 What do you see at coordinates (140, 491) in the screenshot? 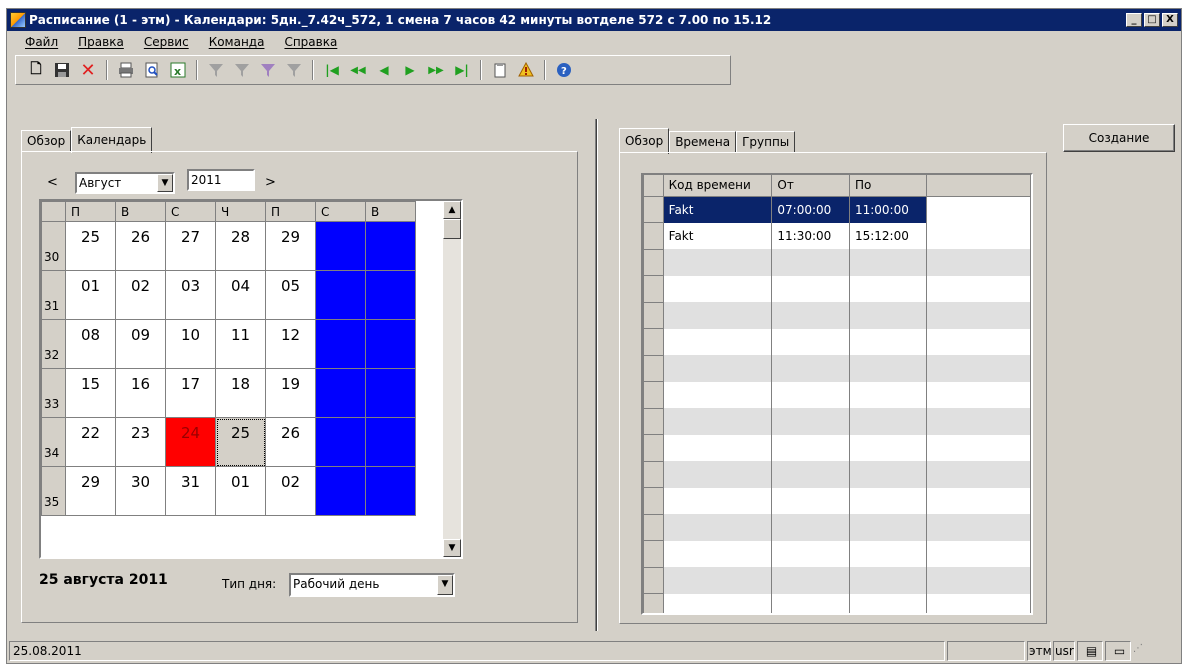
I see `day-cell: 30` at bounding box center [140, 491].